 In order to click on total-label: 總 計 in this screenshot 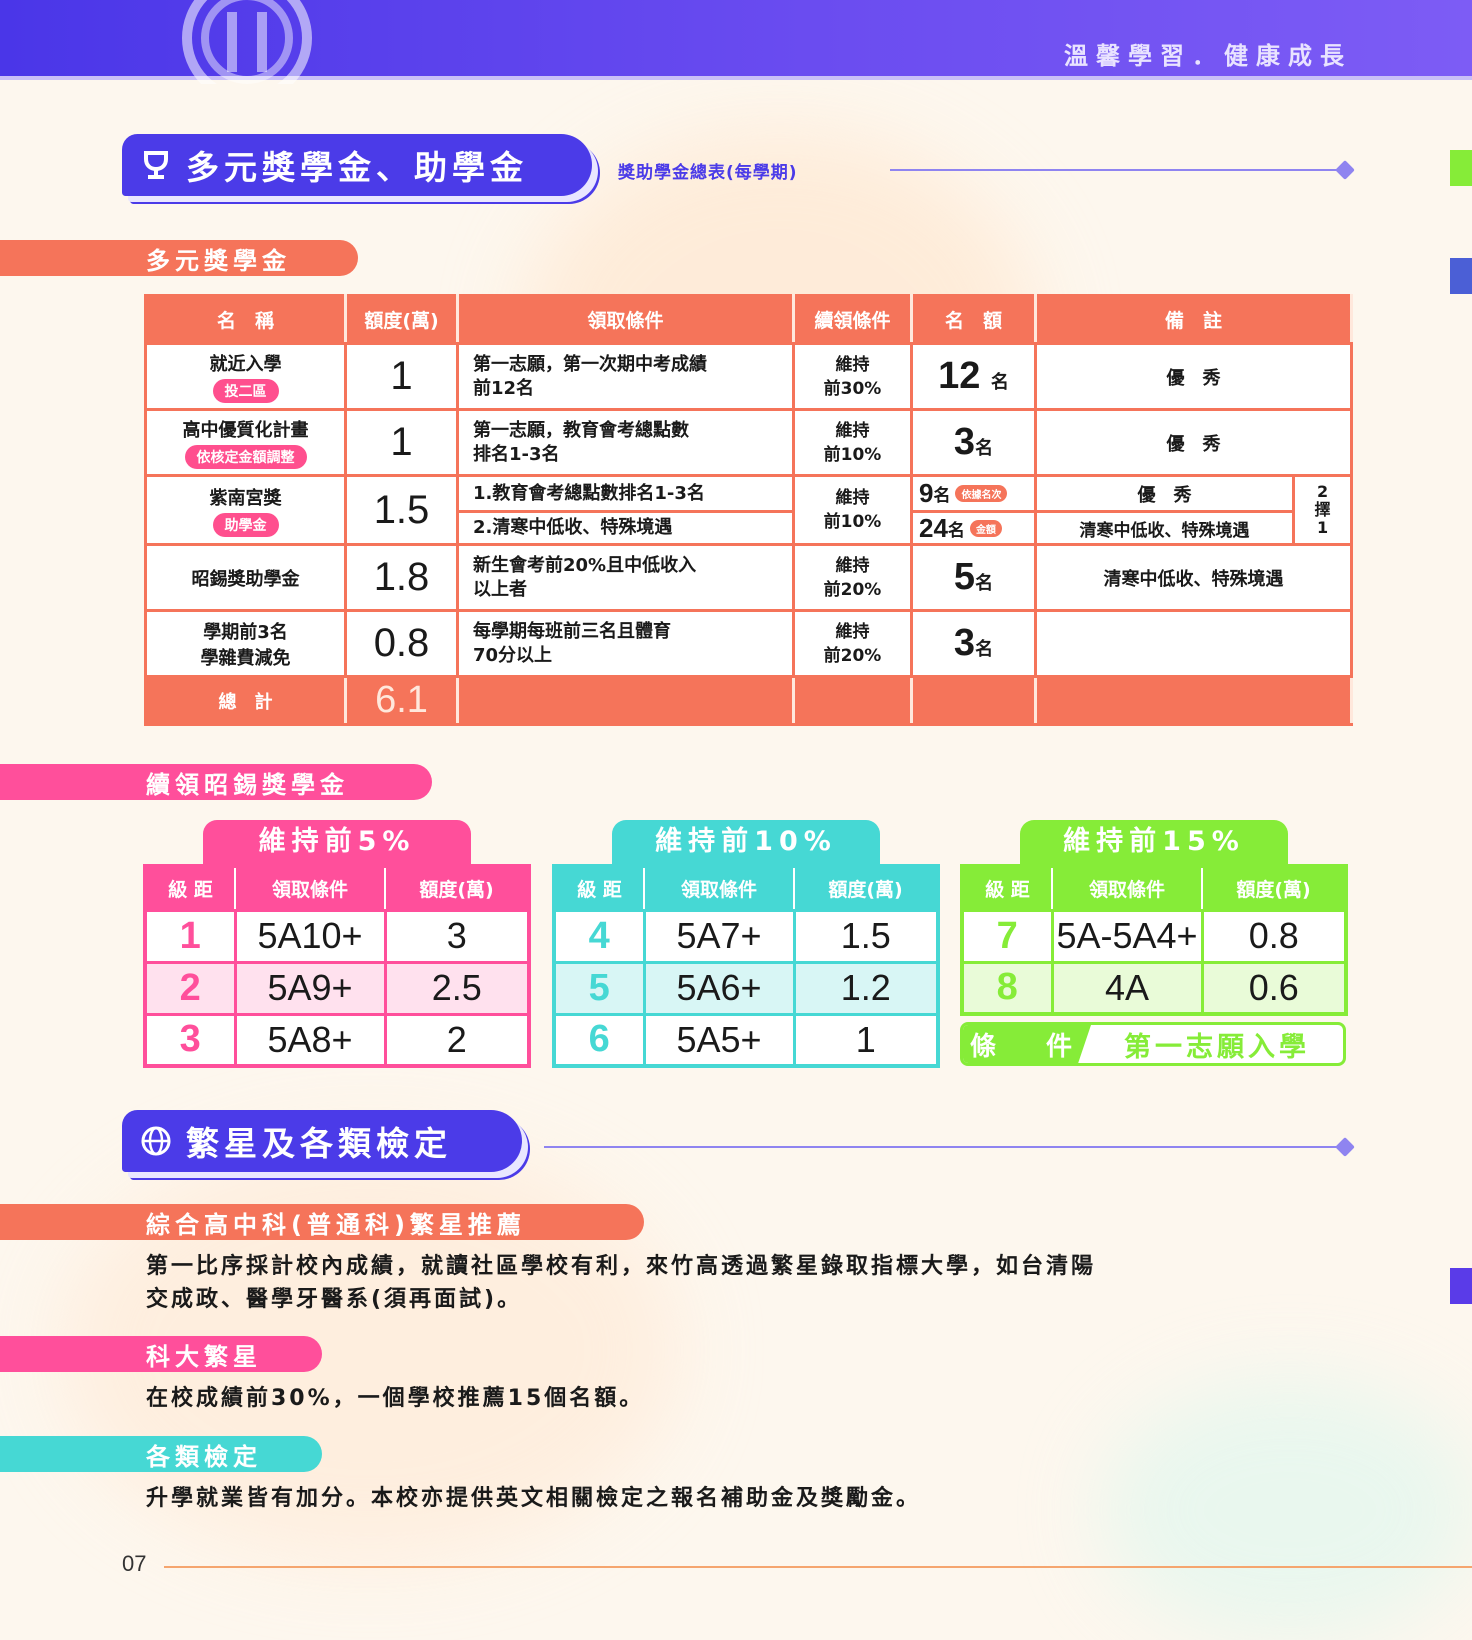, I will do `click(245, 700)`.